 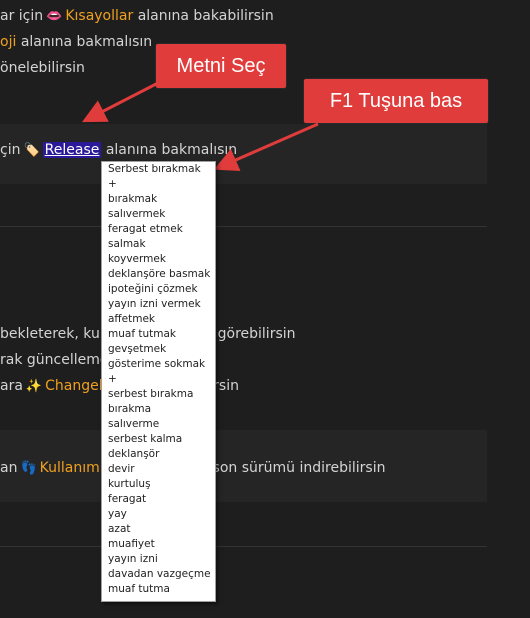 I want to click on shortcuts-link: Kısayollar, so click(x=99, y=16).